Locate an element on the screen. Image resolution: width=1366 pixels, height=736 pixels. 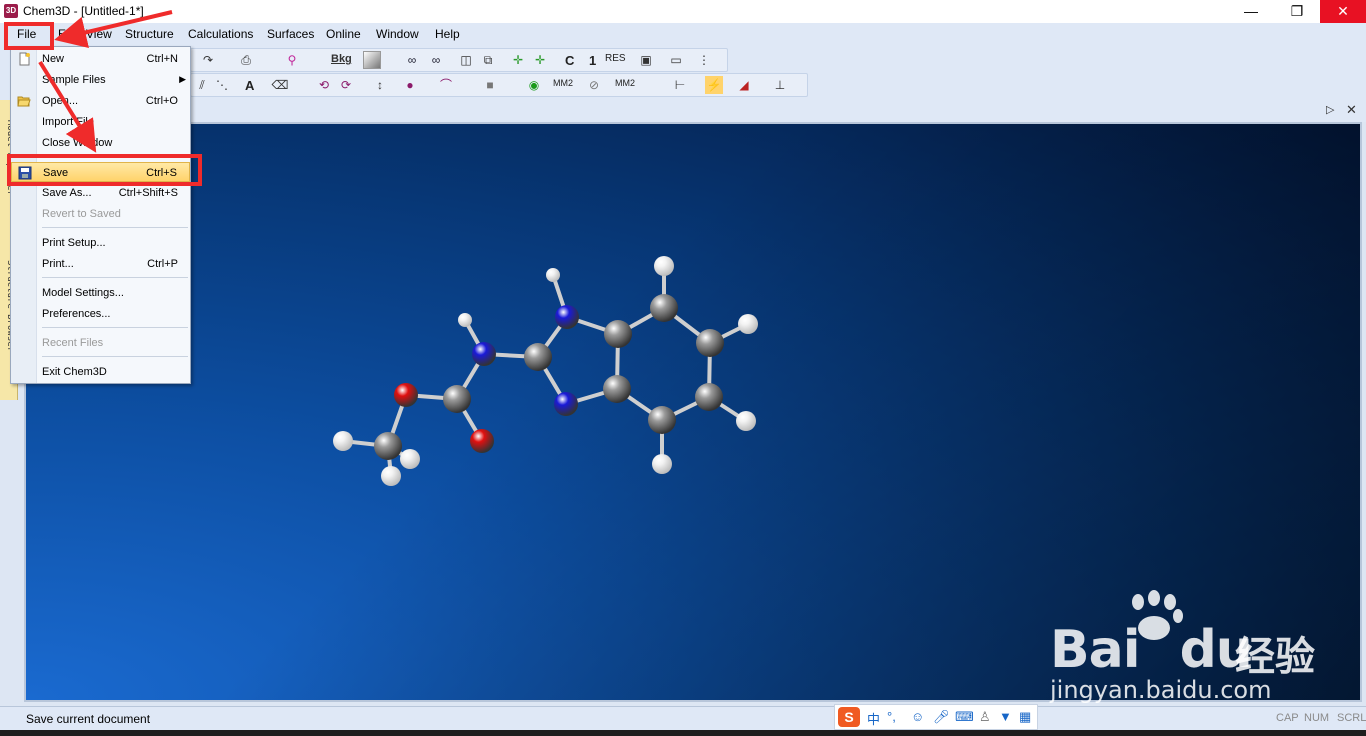
rotate-x-icon: ⟲ is located at coordinates (324, 85).